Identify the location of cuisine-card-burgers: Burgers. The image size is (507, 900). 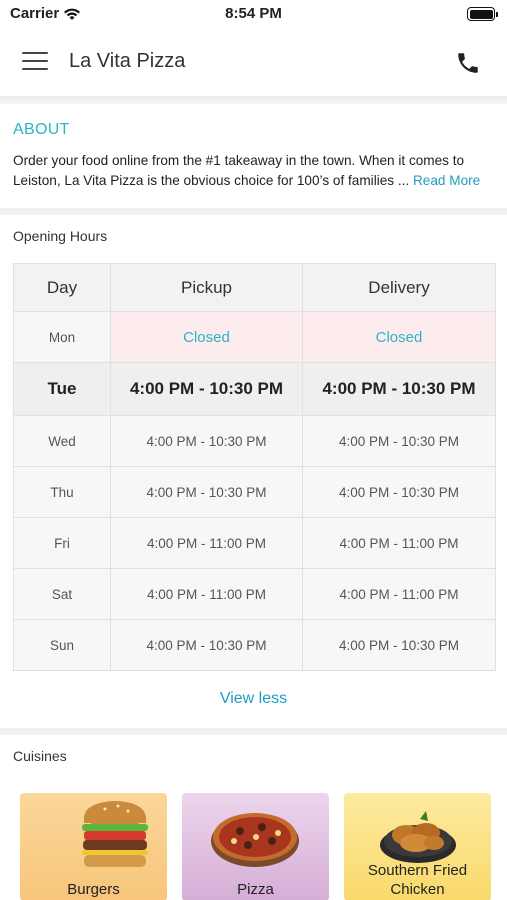
(93, 846).